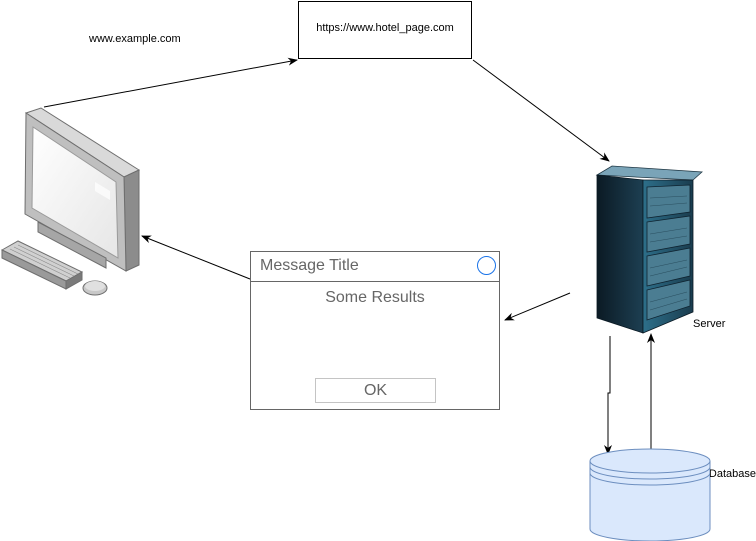  I want to click on arrow-server-to-database, so click(608, 395).